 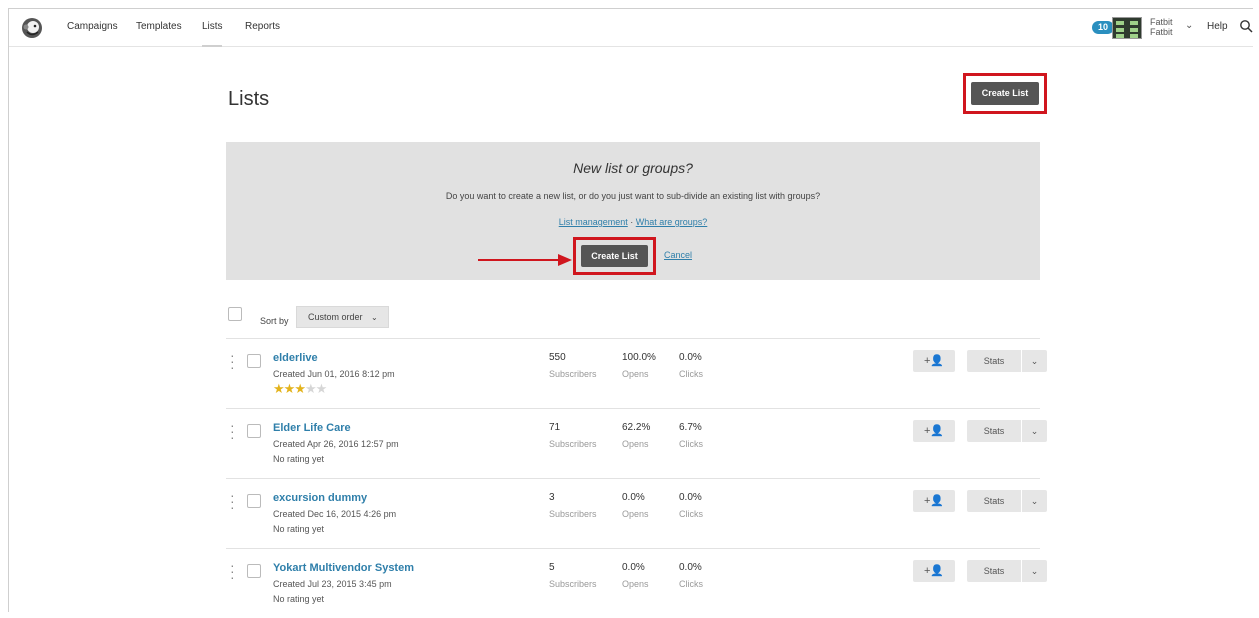 What do you see at coordinates (249, 99) in the screenshot?
I see `page-title: Lists` at bounding box center [249, 99].